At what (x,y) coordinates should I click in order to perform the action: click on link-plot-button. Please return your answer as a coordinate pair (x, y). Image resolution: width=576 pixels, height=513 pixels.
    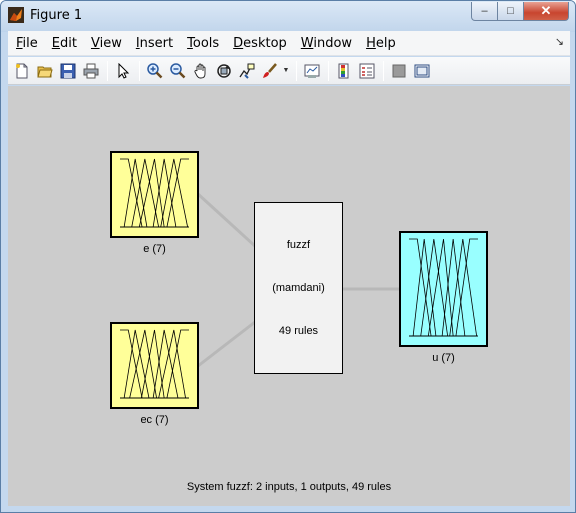
    Looking at the image, I should click on (312, 71).